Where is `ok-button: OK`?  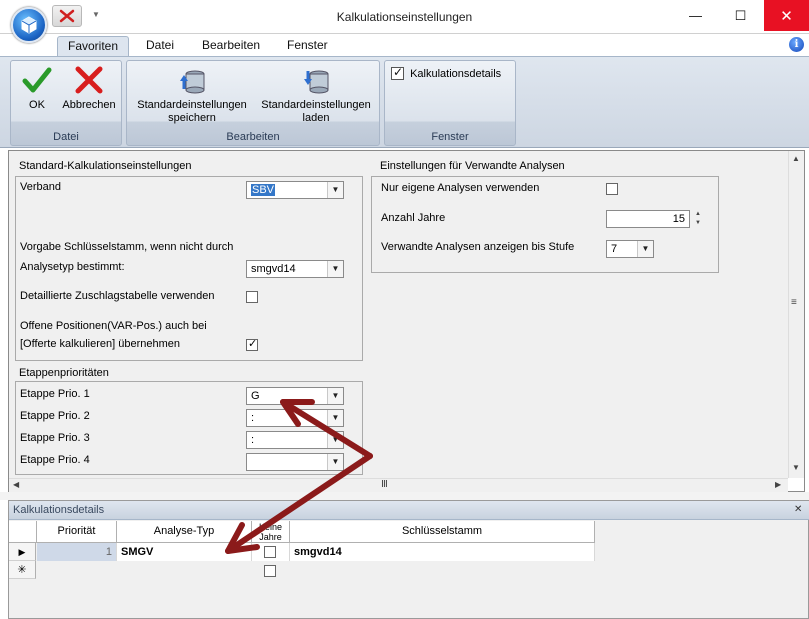
ok-button: OK is located at coordinates (37, 88).